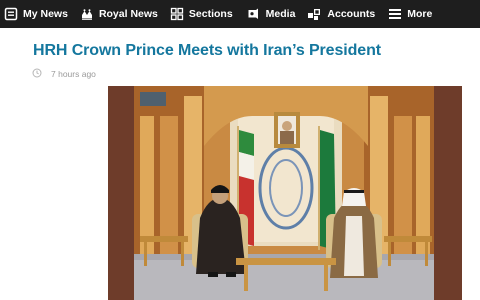  I want to click on article-timestamp: 7 hours ago, so click(73, 74).